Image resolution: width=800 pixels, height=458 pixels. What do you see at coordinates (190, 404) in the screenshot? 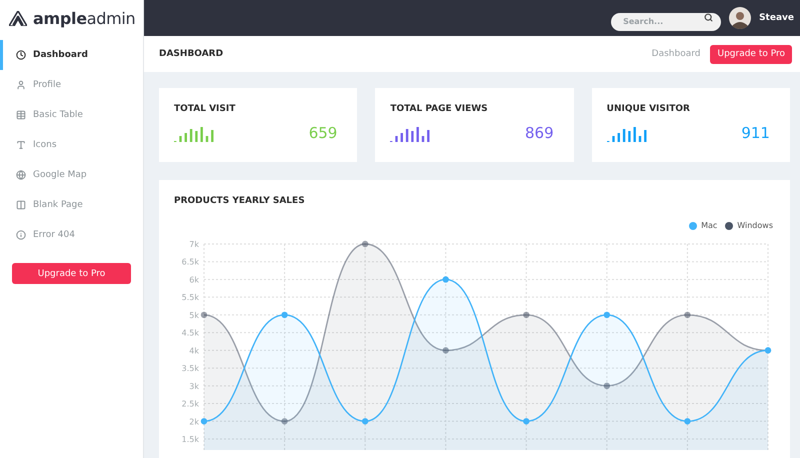
I see `axis-label: 2.5k` at bounding box center [190, 404].